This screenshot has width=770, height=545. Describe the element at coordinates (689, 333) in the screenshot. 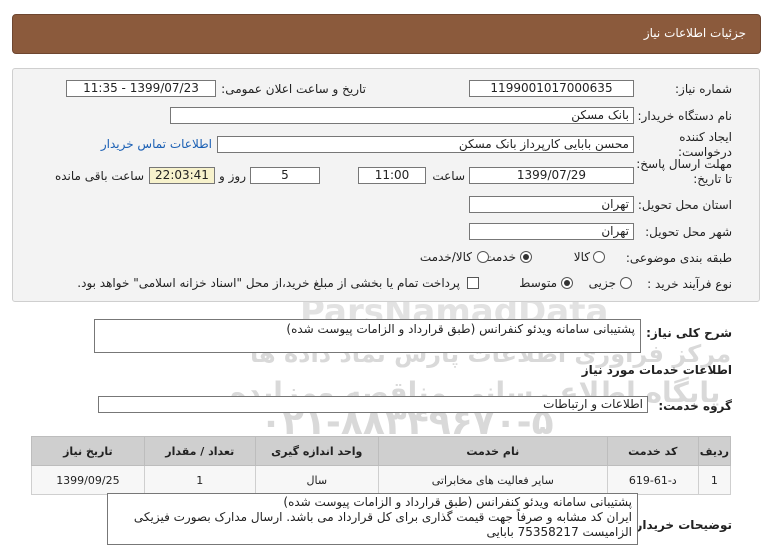

I see `summary-label: شرح کلی نیاز:` at that location.